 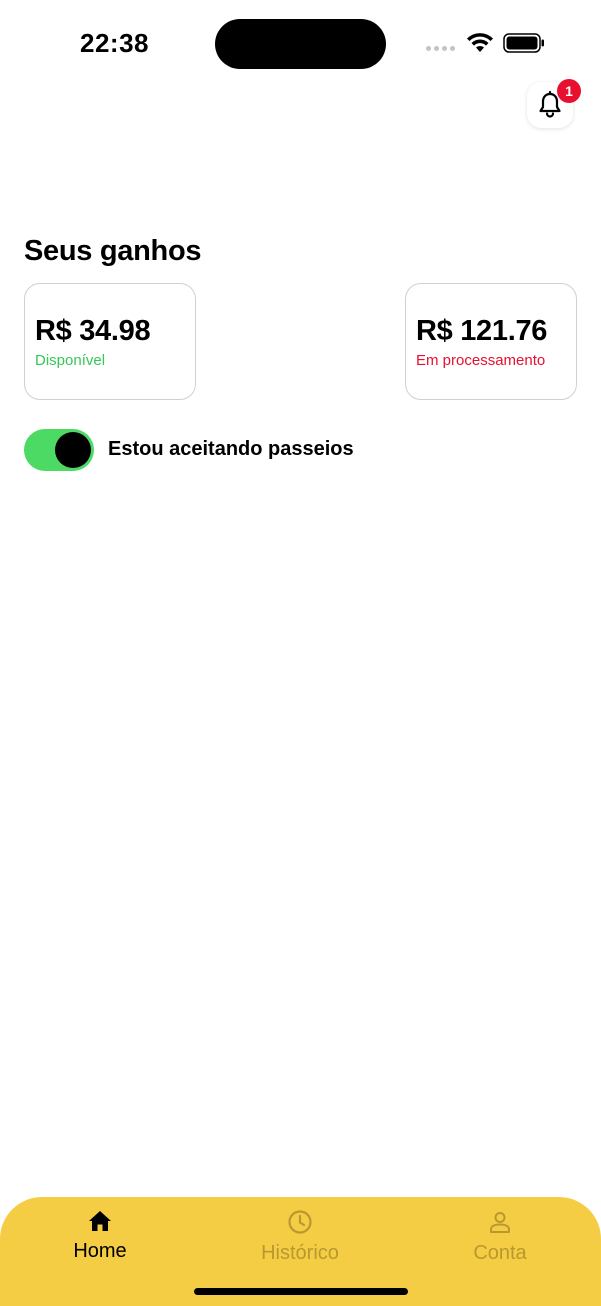 What do you see at coordinates (300, 1222) in the screenshot?
I see `clock-icon` at bounding box center [300, 1222].